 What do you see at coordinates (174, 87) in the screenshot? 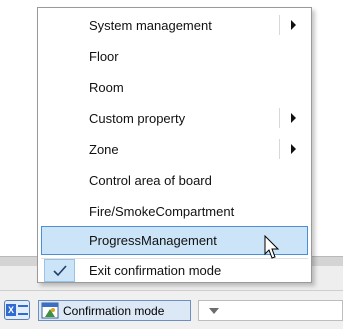
I see `menu-item-room: Room` at bounding box center [174, 87].